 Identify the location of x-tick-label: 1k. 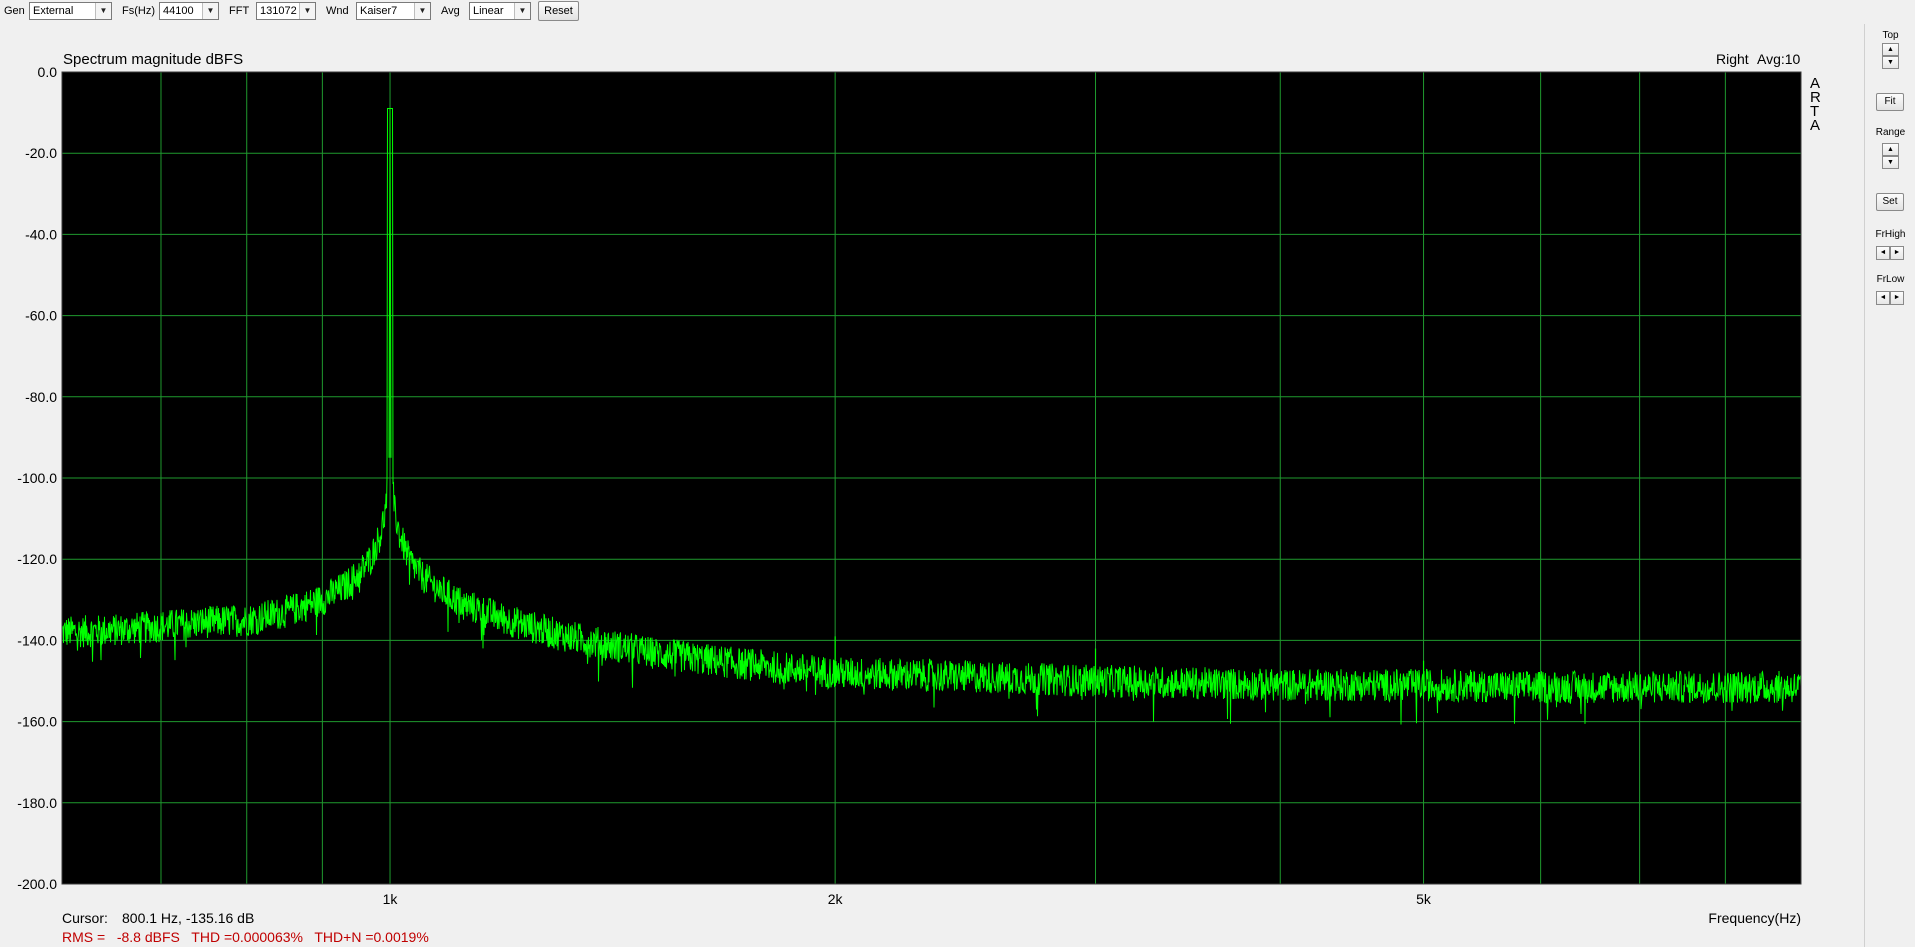
(391, 899).